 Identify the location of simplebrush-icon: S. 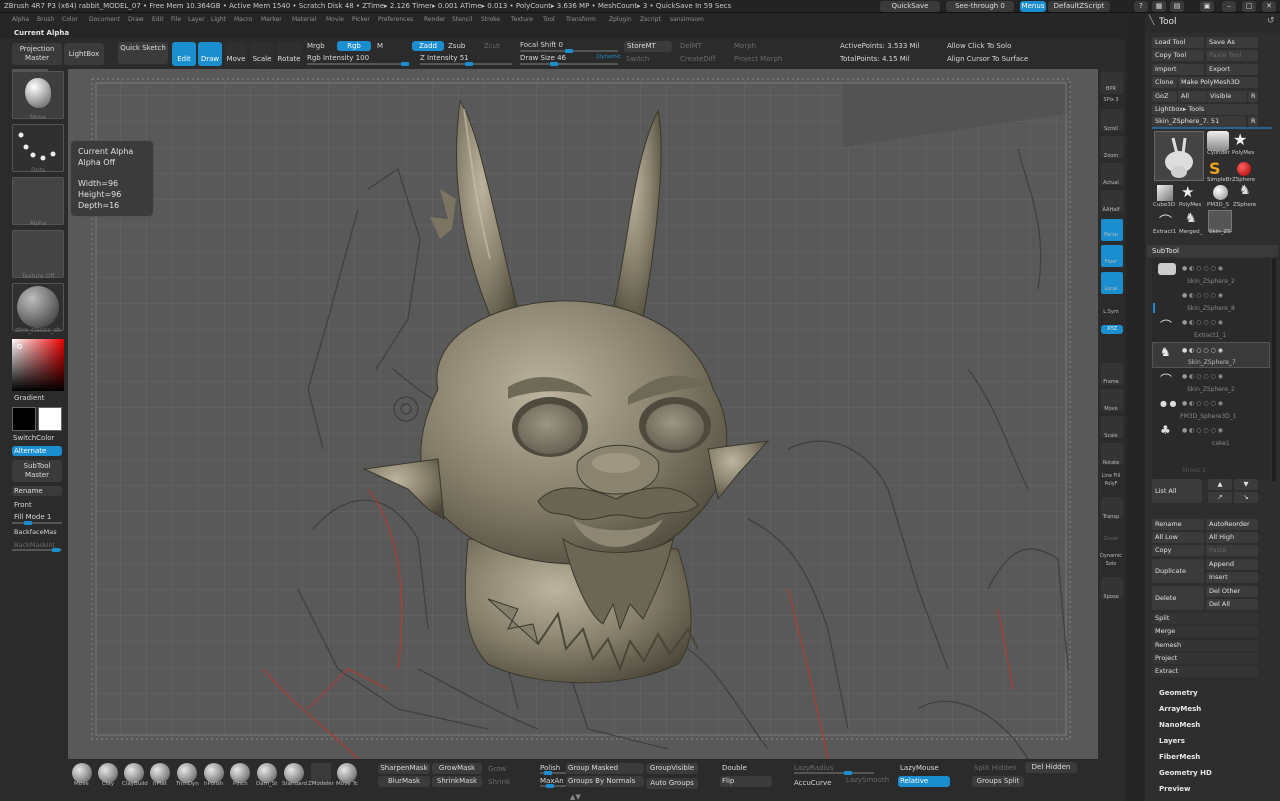
(1215, 168).